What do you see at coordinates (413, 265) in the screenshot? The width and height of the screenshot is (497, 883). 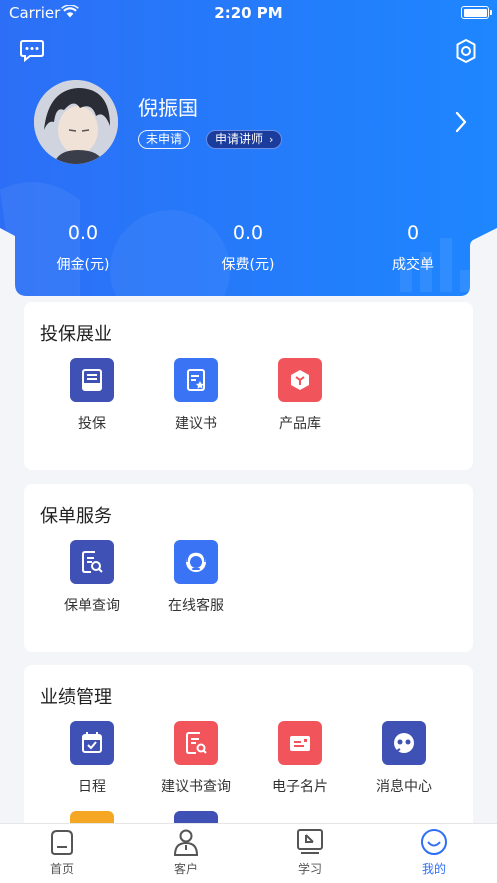 I see `stat-label: 成交单` at bounding box center [413, 265].